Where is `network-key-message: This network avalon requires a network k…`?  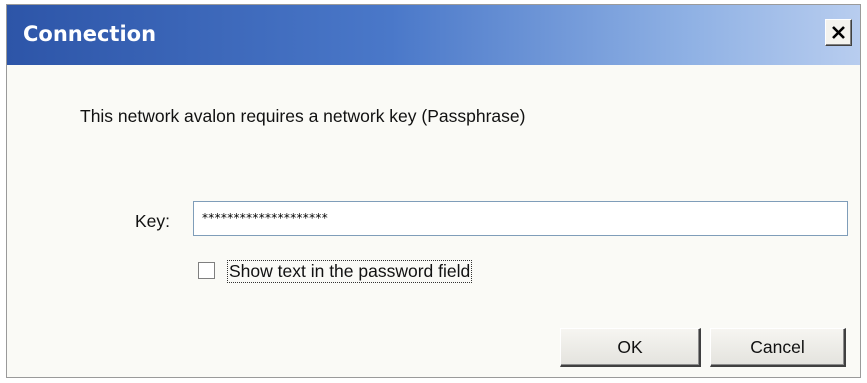
network-key-message: This network avalon requires a network k… is located at coordinates (303, 116).